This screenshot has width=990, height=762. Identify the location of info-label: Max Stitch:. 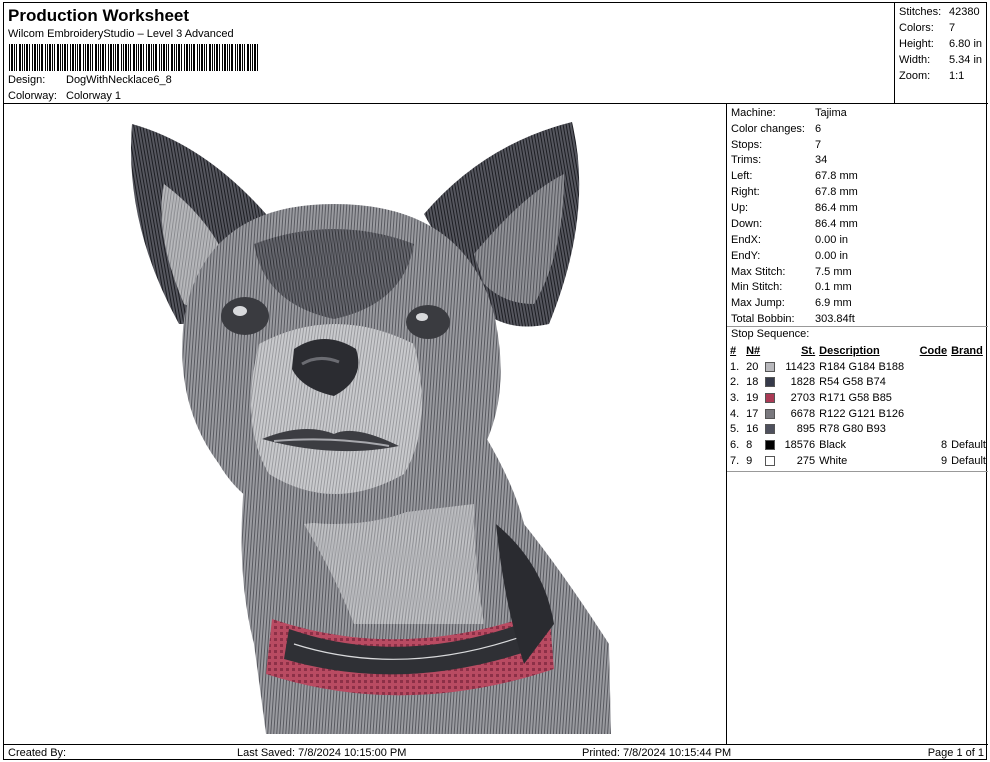
(758, 272).